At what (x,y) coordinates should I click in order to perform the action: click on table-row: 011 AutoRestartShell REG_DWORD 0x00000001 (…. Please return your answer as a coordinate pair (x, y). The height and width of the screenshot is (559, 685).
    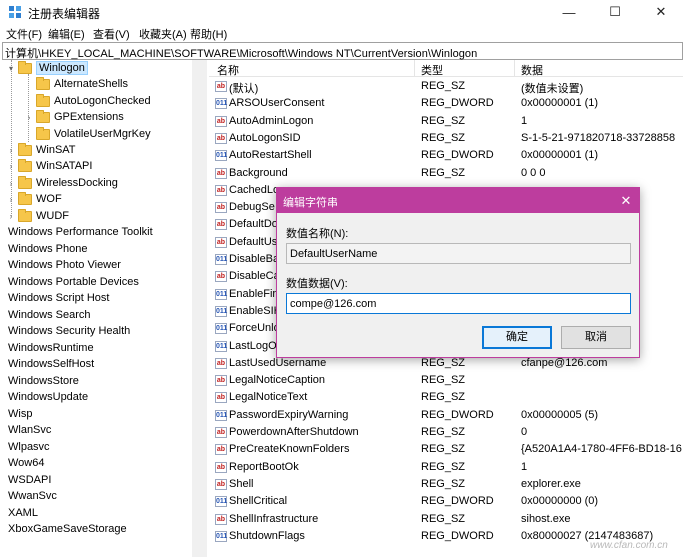
    Looking at the image, I should click on (446, 155).